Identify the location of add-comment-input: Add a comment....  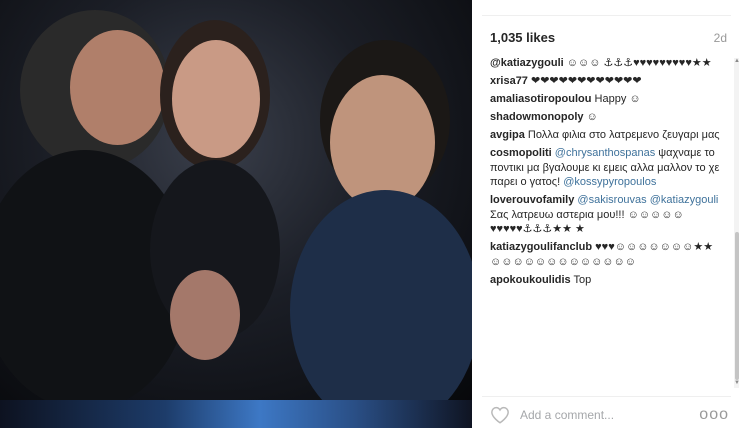
(609, 415).